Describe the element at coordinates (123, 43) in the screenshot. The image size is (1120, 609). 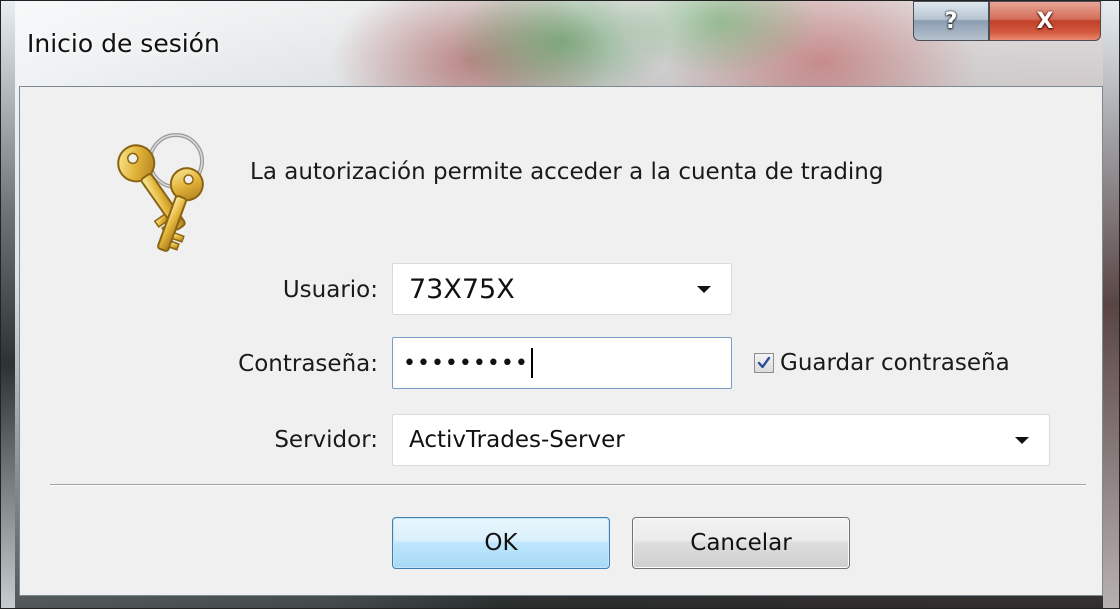
I see `window-title: Inicio de sesión` at that location.